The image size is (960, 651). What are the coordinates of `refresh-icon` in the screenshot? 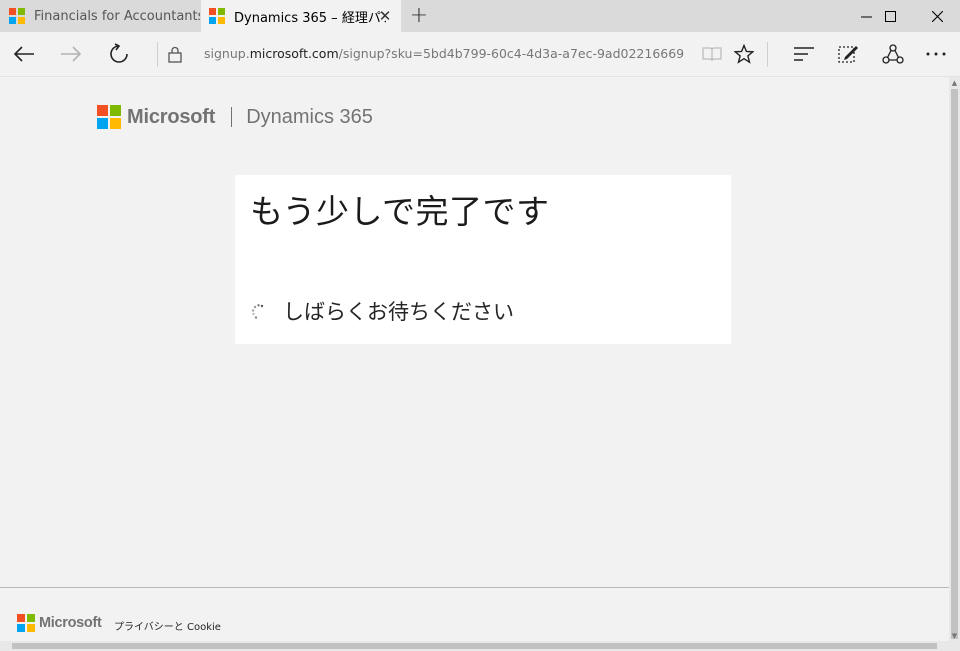 It's located at (119, 53).